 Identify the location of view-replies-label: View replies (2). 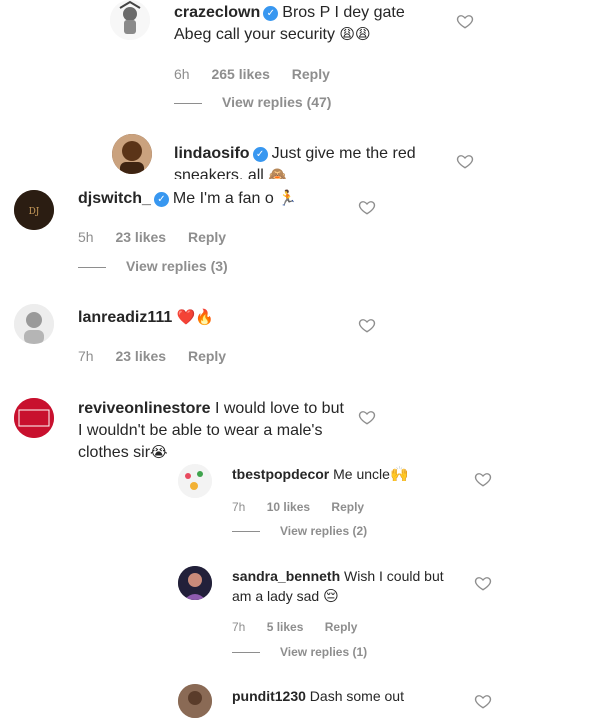
(324, 531).